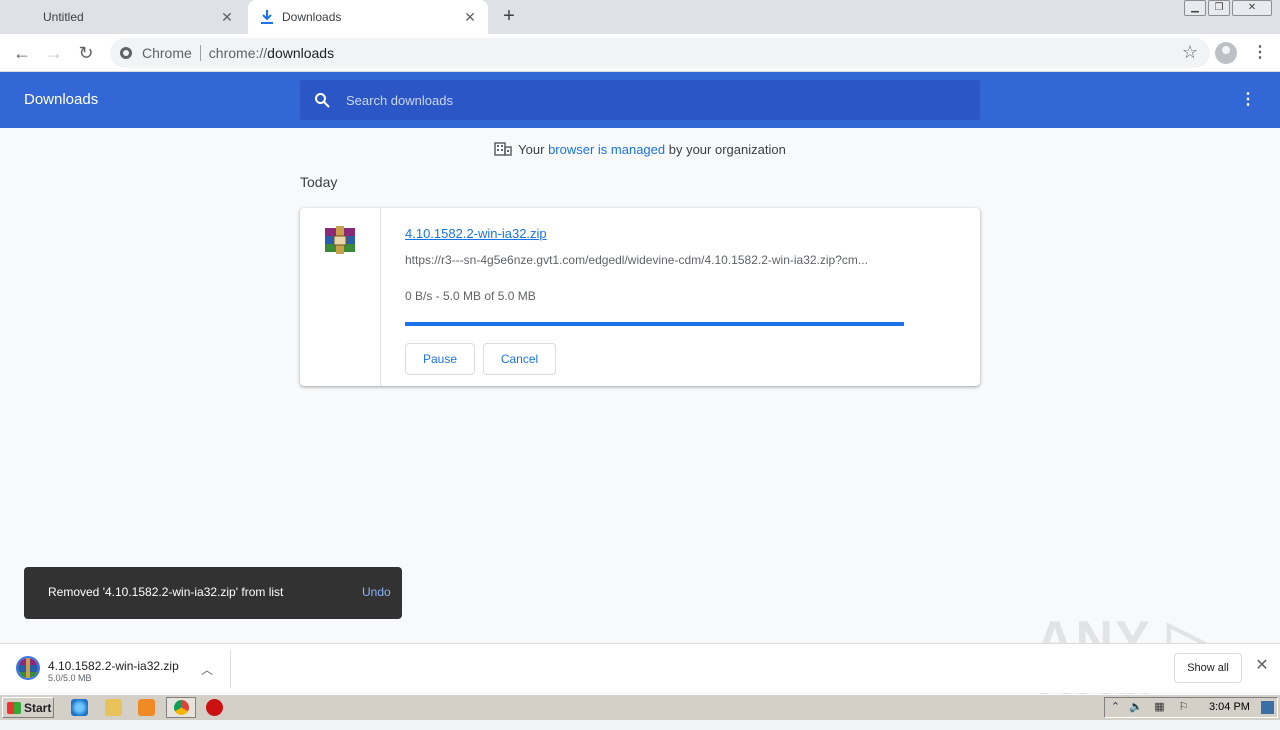 This screenshot has width=1280, height=730. Describe the element at coordinates (1262, 666) in the screenshot. I see `close-shelf-icon: ✕` at that location.